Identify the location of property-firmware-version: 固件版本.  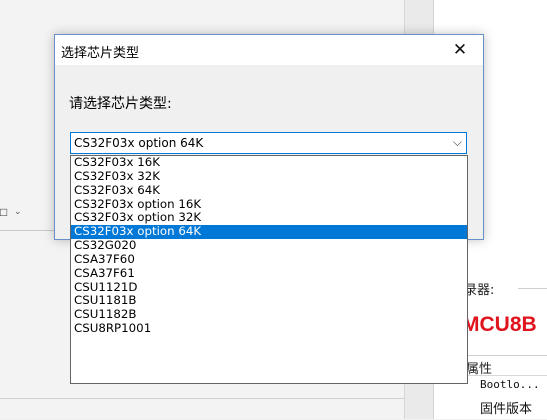
(506, 409).